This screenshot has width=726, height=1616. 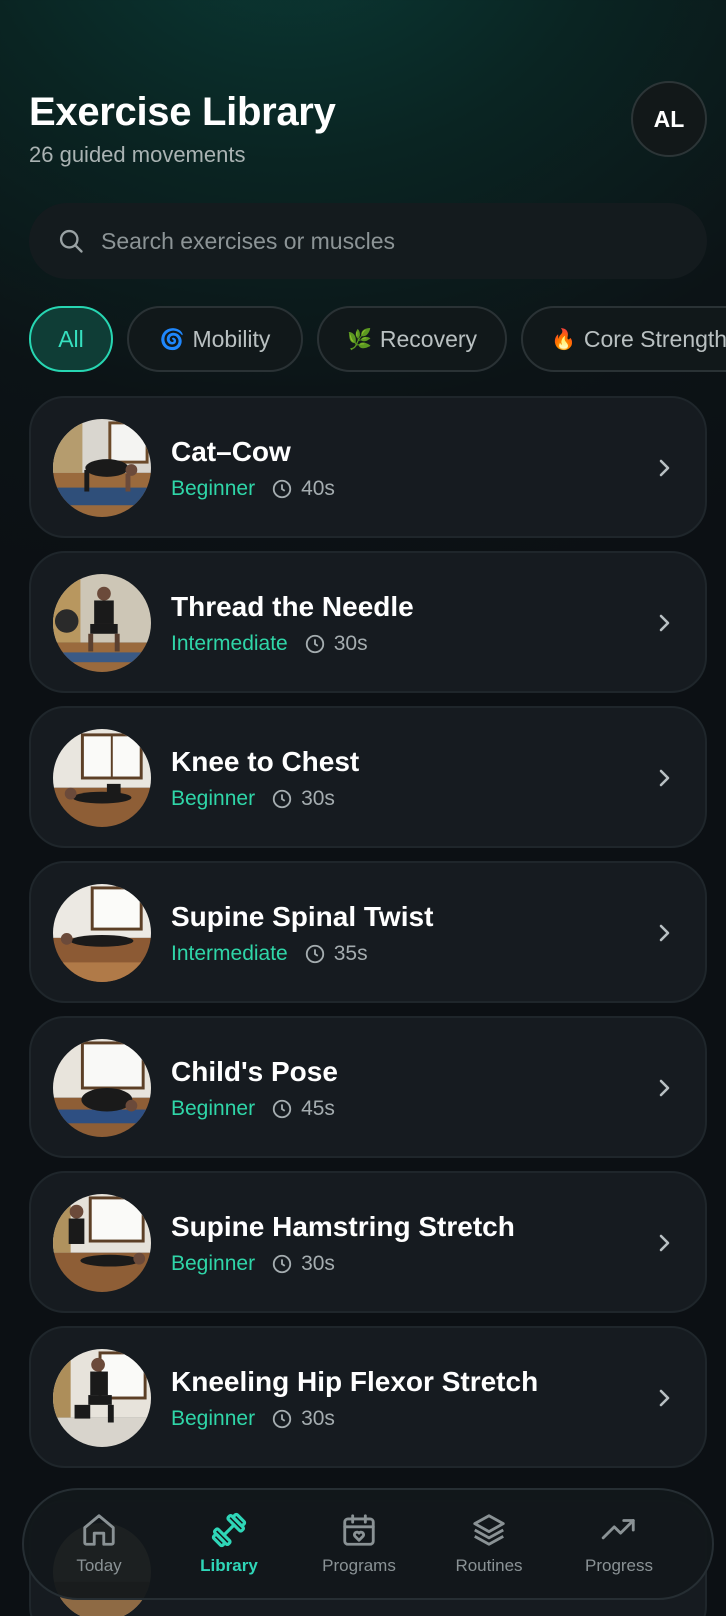 What do you see at coordinates (368, 777) in the screenshot?
I see `exercise-card-knee-to-chest: Knee to Chest Beginner 30s` at bounding box center [368, 777].